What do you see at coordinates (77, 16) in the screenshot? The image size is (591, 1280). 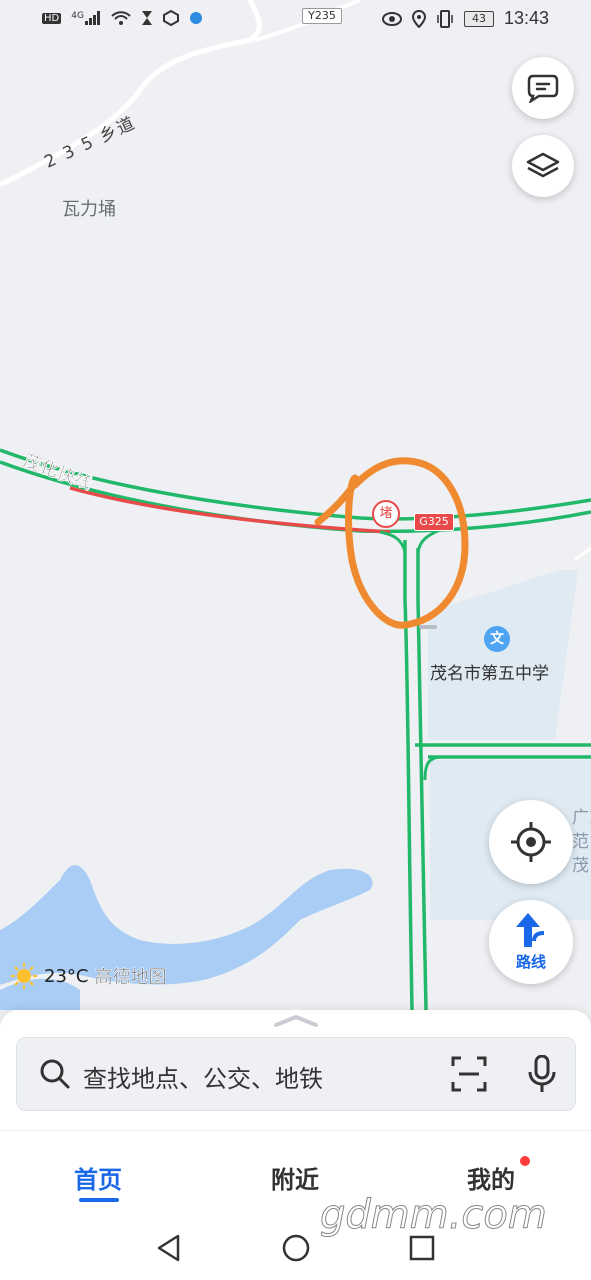 I see `network-type: 4G` at bounding box center [77, 16].